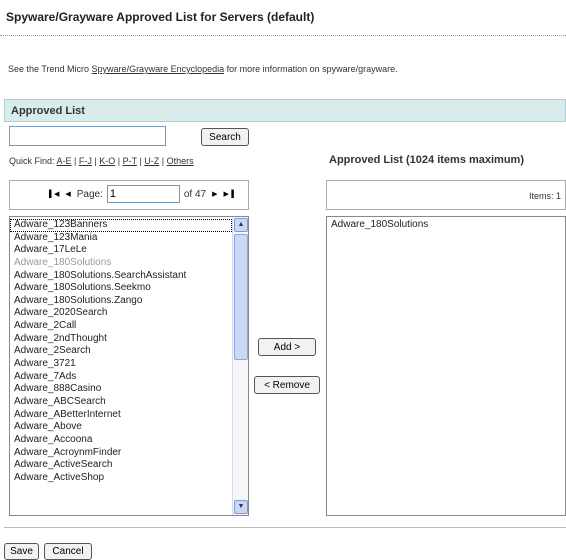 This screenshot has width=566, height=560. I want to click on available-list-item: Adware_ABCSearch, so click(121, 402).